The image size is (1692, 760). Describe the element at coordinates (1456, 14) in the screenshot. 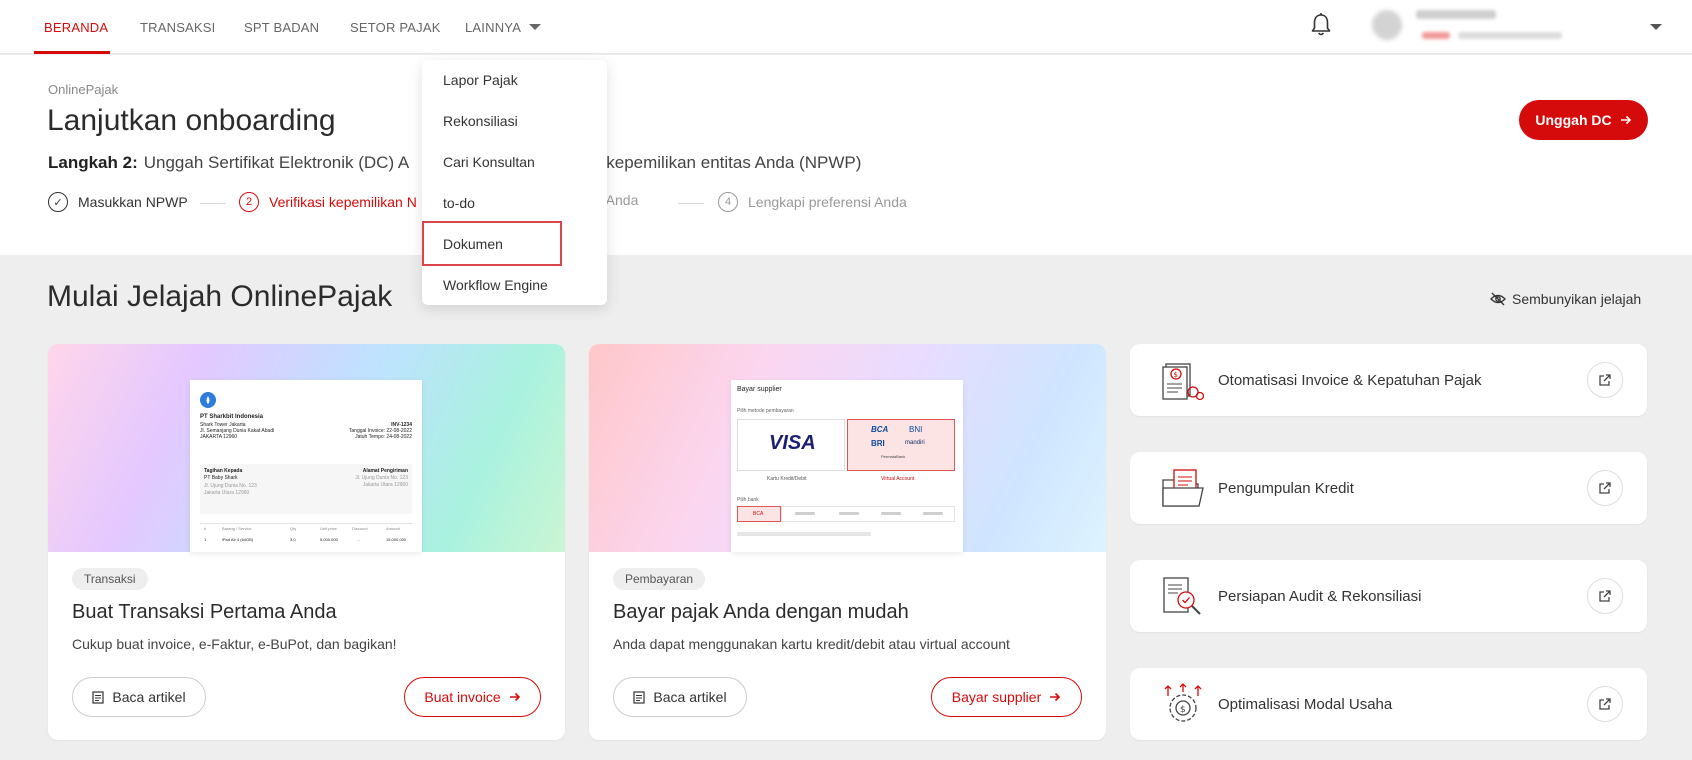

I see `user-name-redacted` at that location.